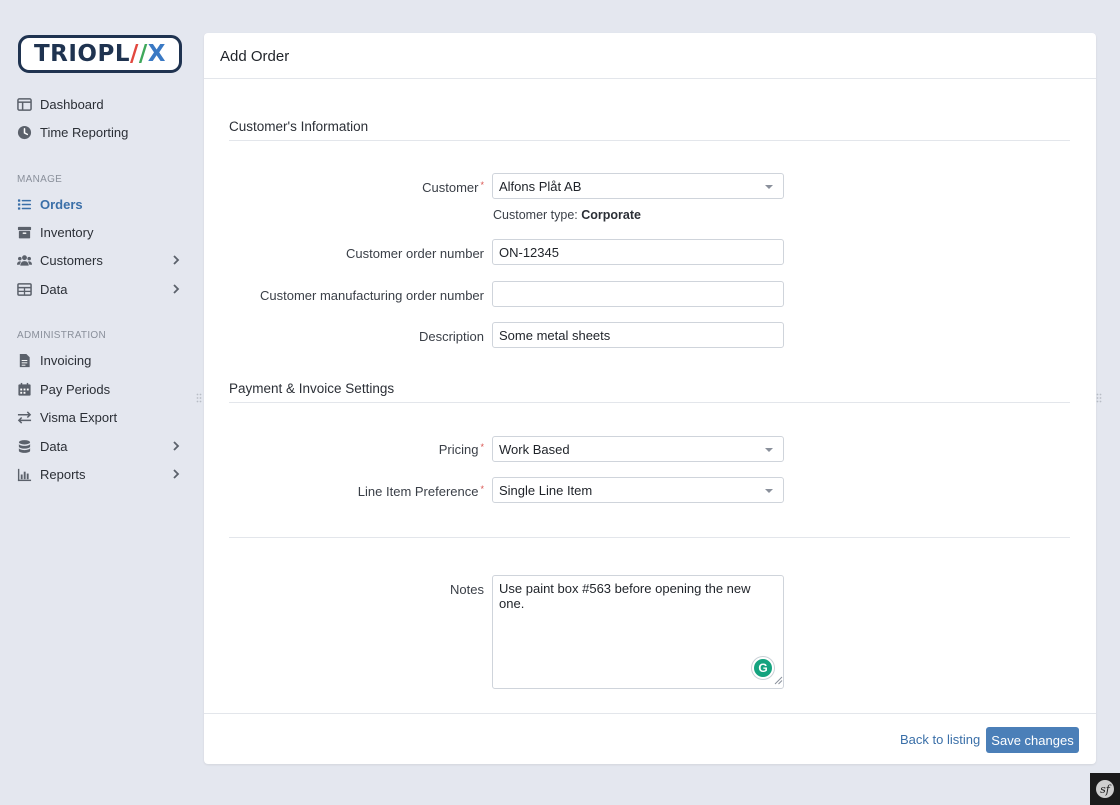 This screenshot has height=805, width=1120. I want to click on sidebar-item-time-reporting: Time Reporting, so click(101, 132).